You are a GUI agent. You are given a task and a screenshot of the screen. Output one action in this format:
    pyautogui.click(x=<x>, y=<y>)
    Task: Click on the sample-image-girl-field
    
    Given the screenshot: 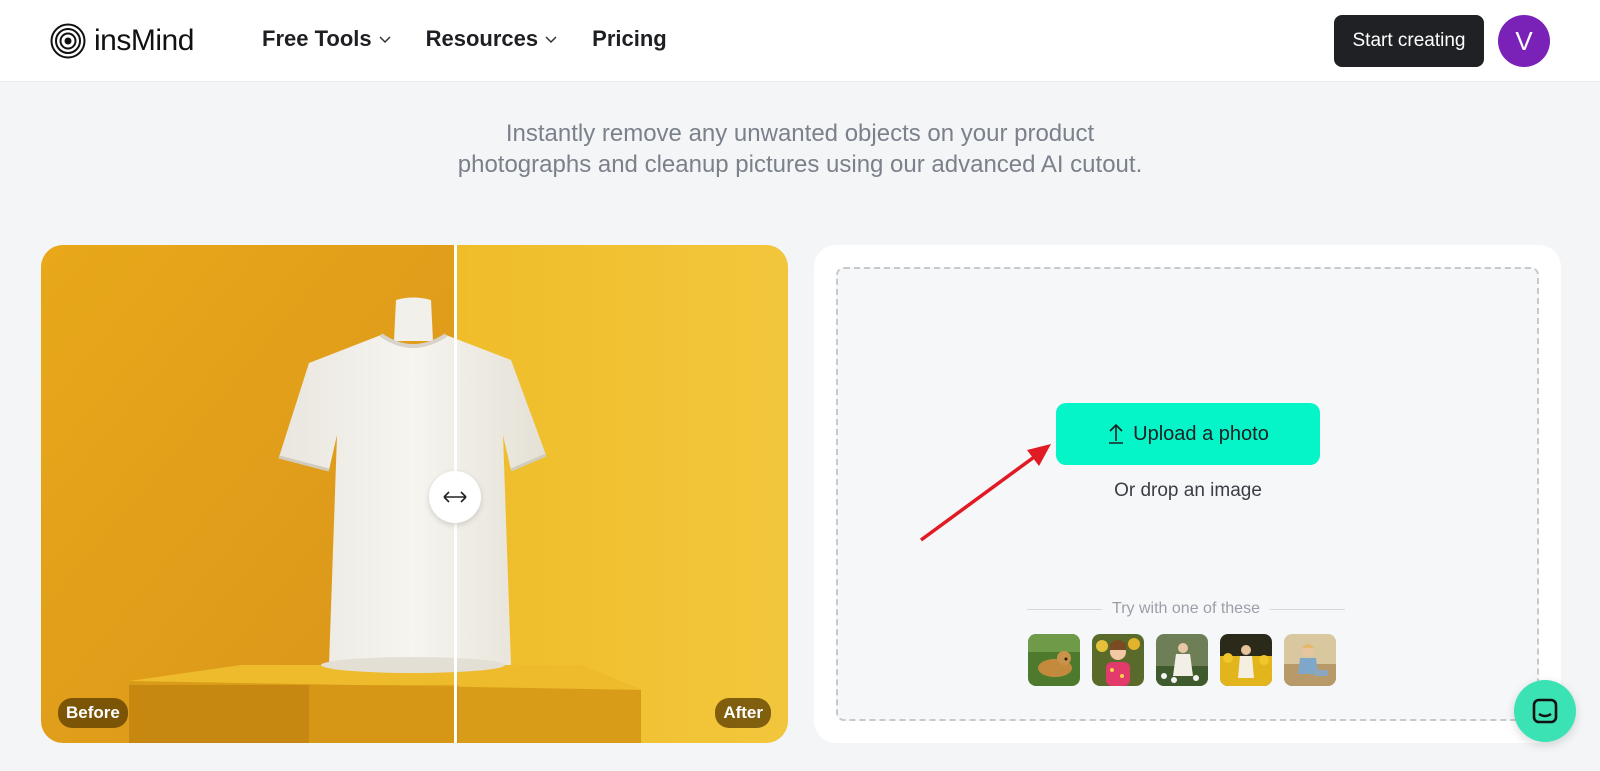 What is the action you would take?
    pyautogui.click(x=1246, y=660)
    